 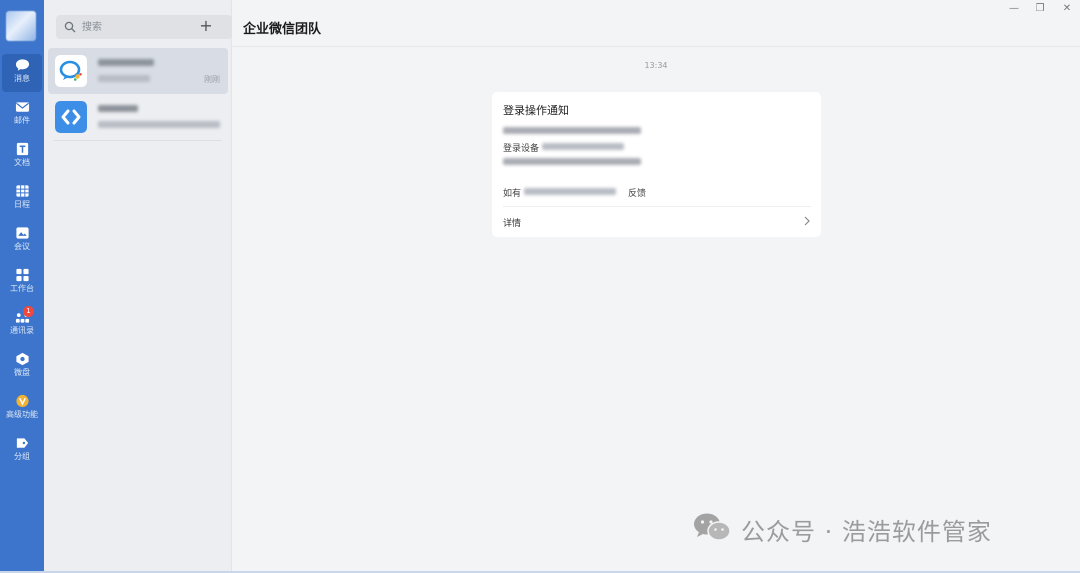 What do you see at coordinates (637, 192) in the screenshot?
I see `card-feedback-link: 反馈` at bounding box center [637, 192].